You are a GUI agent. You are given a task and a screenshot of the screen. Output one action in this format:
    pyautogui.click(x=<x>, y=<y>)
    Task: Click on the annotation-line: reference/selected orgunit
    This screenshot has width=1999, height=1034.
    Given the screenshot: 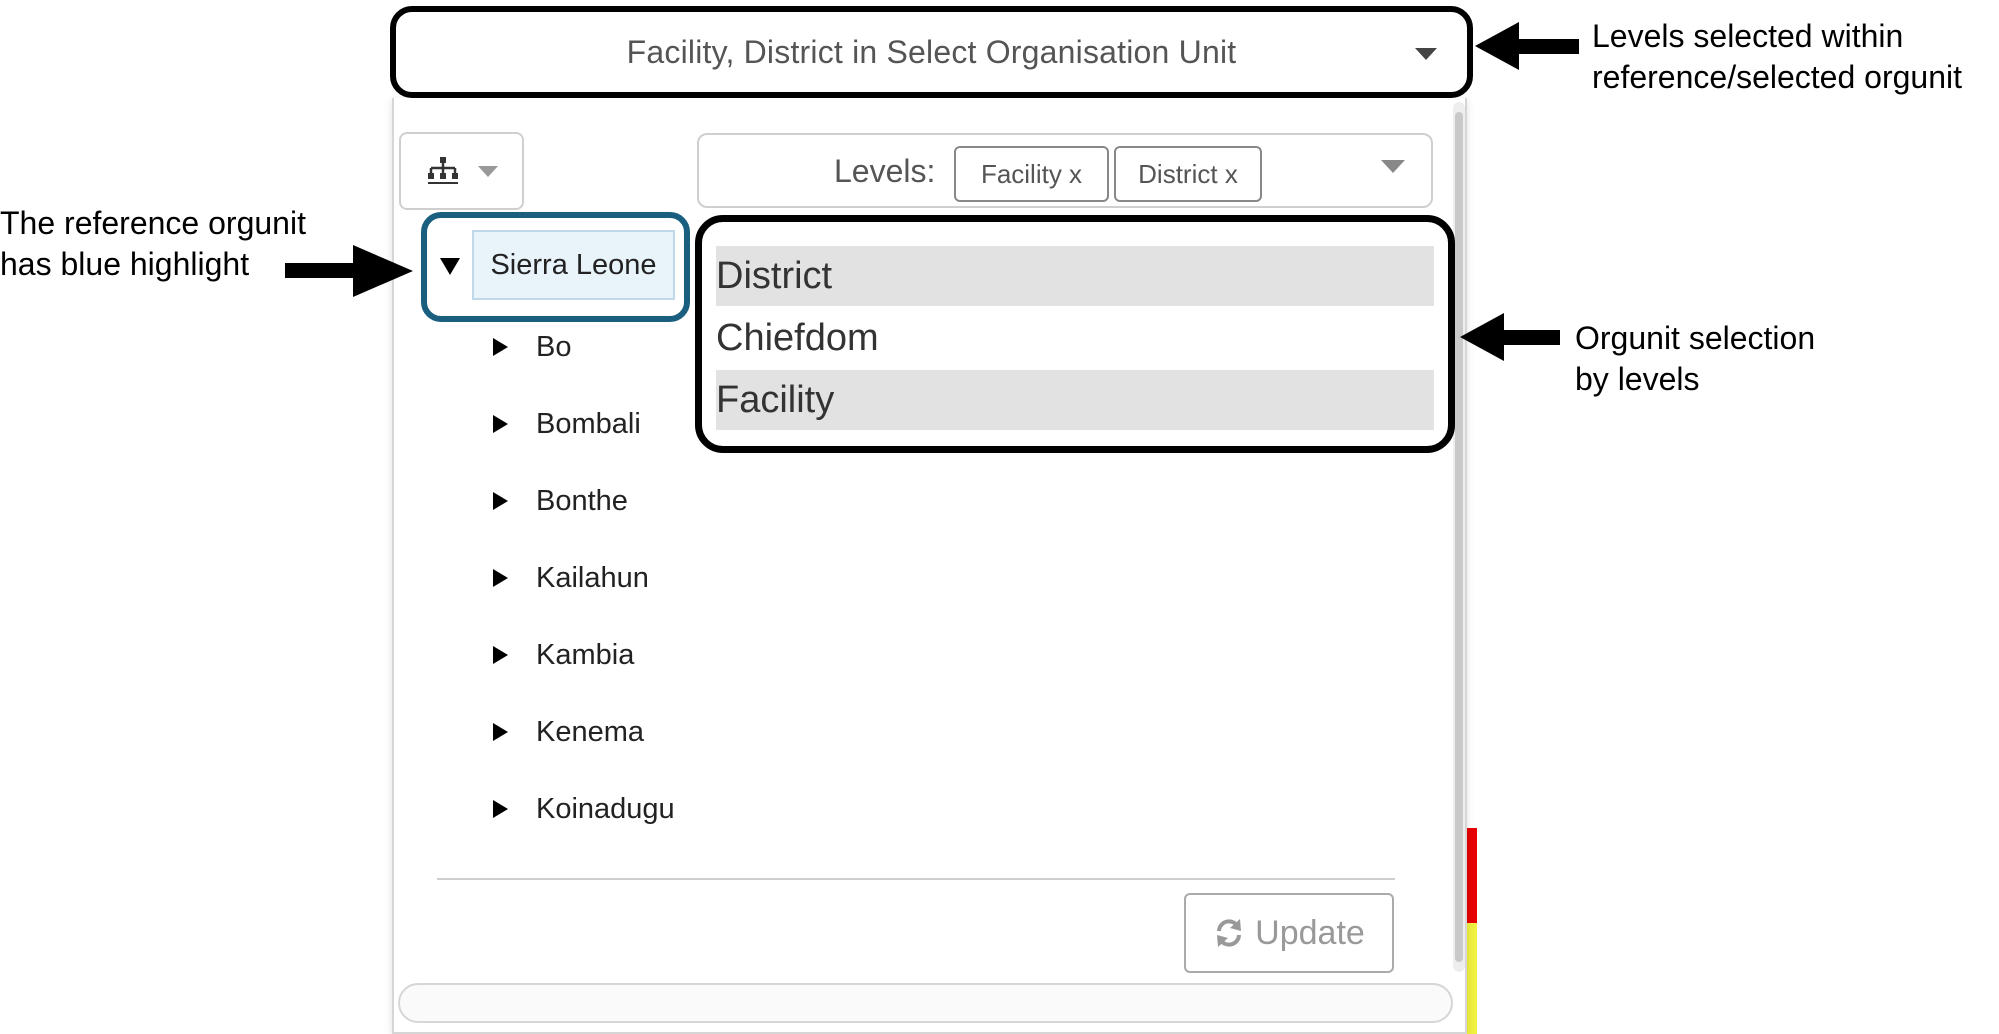 What is the action you would take?
    pyautogui.click(x=1777, y=77)
    